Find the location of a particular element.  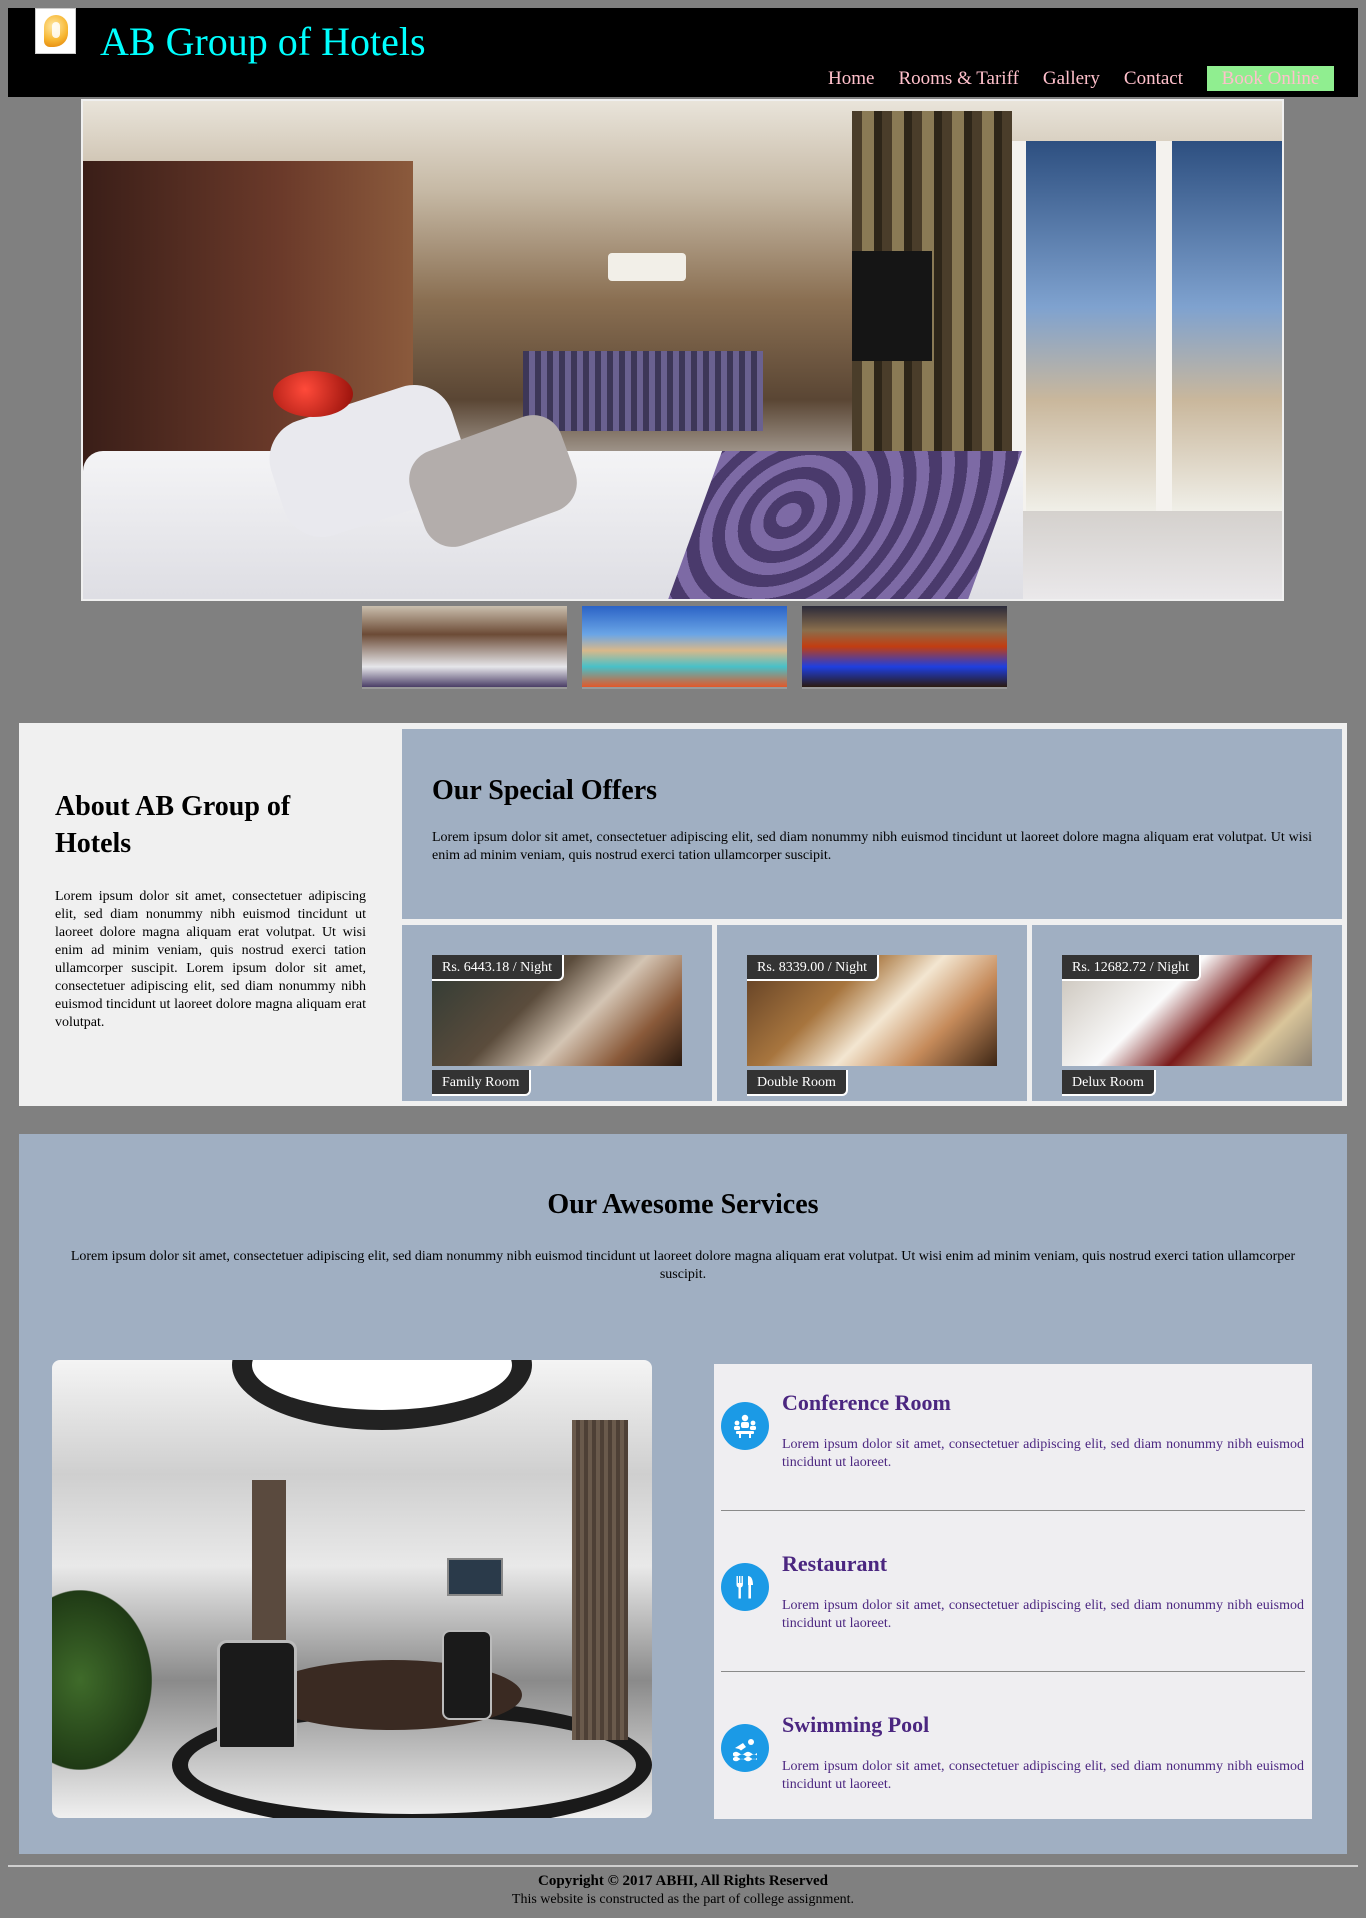

book-online-button: Book Online is located at coordinates (1270, 78).